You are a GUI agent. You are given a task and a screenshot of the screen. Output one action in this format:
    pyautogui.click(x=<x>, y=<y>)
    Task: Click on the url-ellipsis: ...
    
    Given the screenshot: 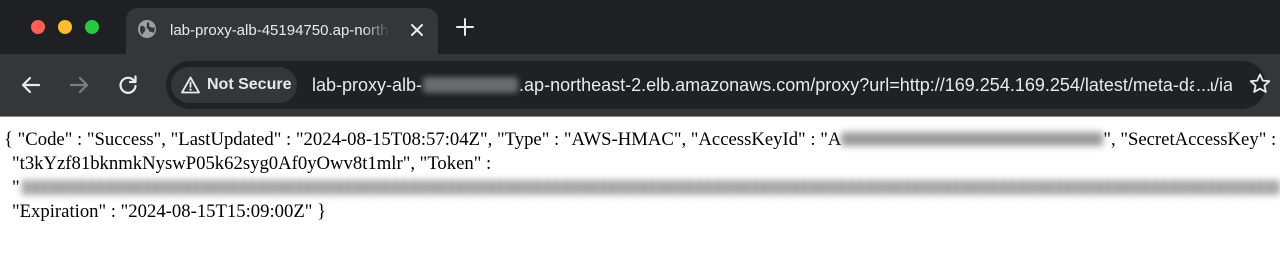 What is the action you would take?
    pyautogui.click(x=1203, y=85)
    